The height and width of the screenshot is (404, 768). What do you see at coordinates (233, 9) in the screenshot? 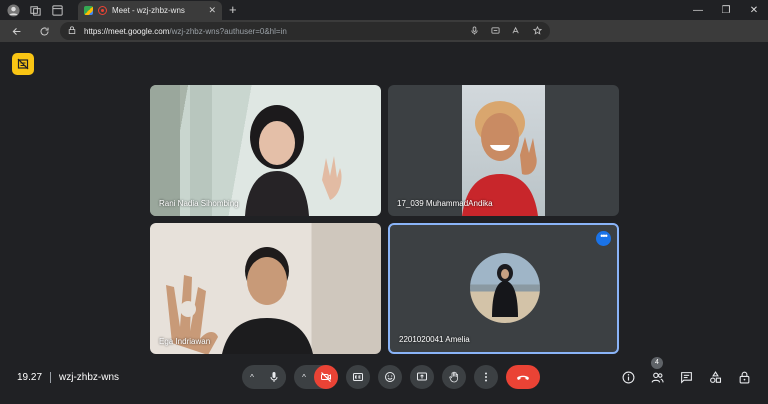
I see `new-tab-button: +` at bounding box center [233, 9].